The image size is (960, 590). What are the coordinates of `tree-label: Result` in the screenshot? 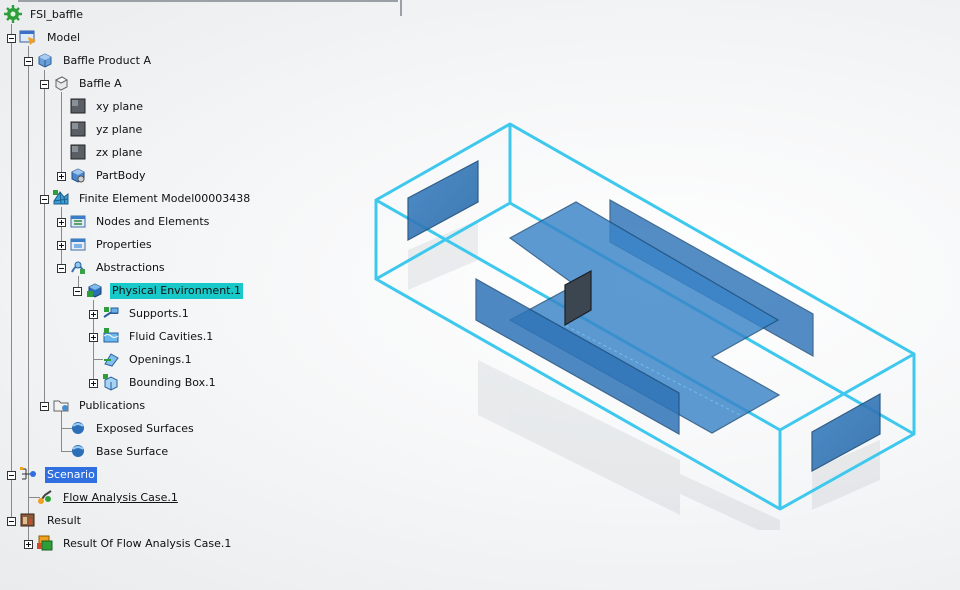 It's located at (64, 520).